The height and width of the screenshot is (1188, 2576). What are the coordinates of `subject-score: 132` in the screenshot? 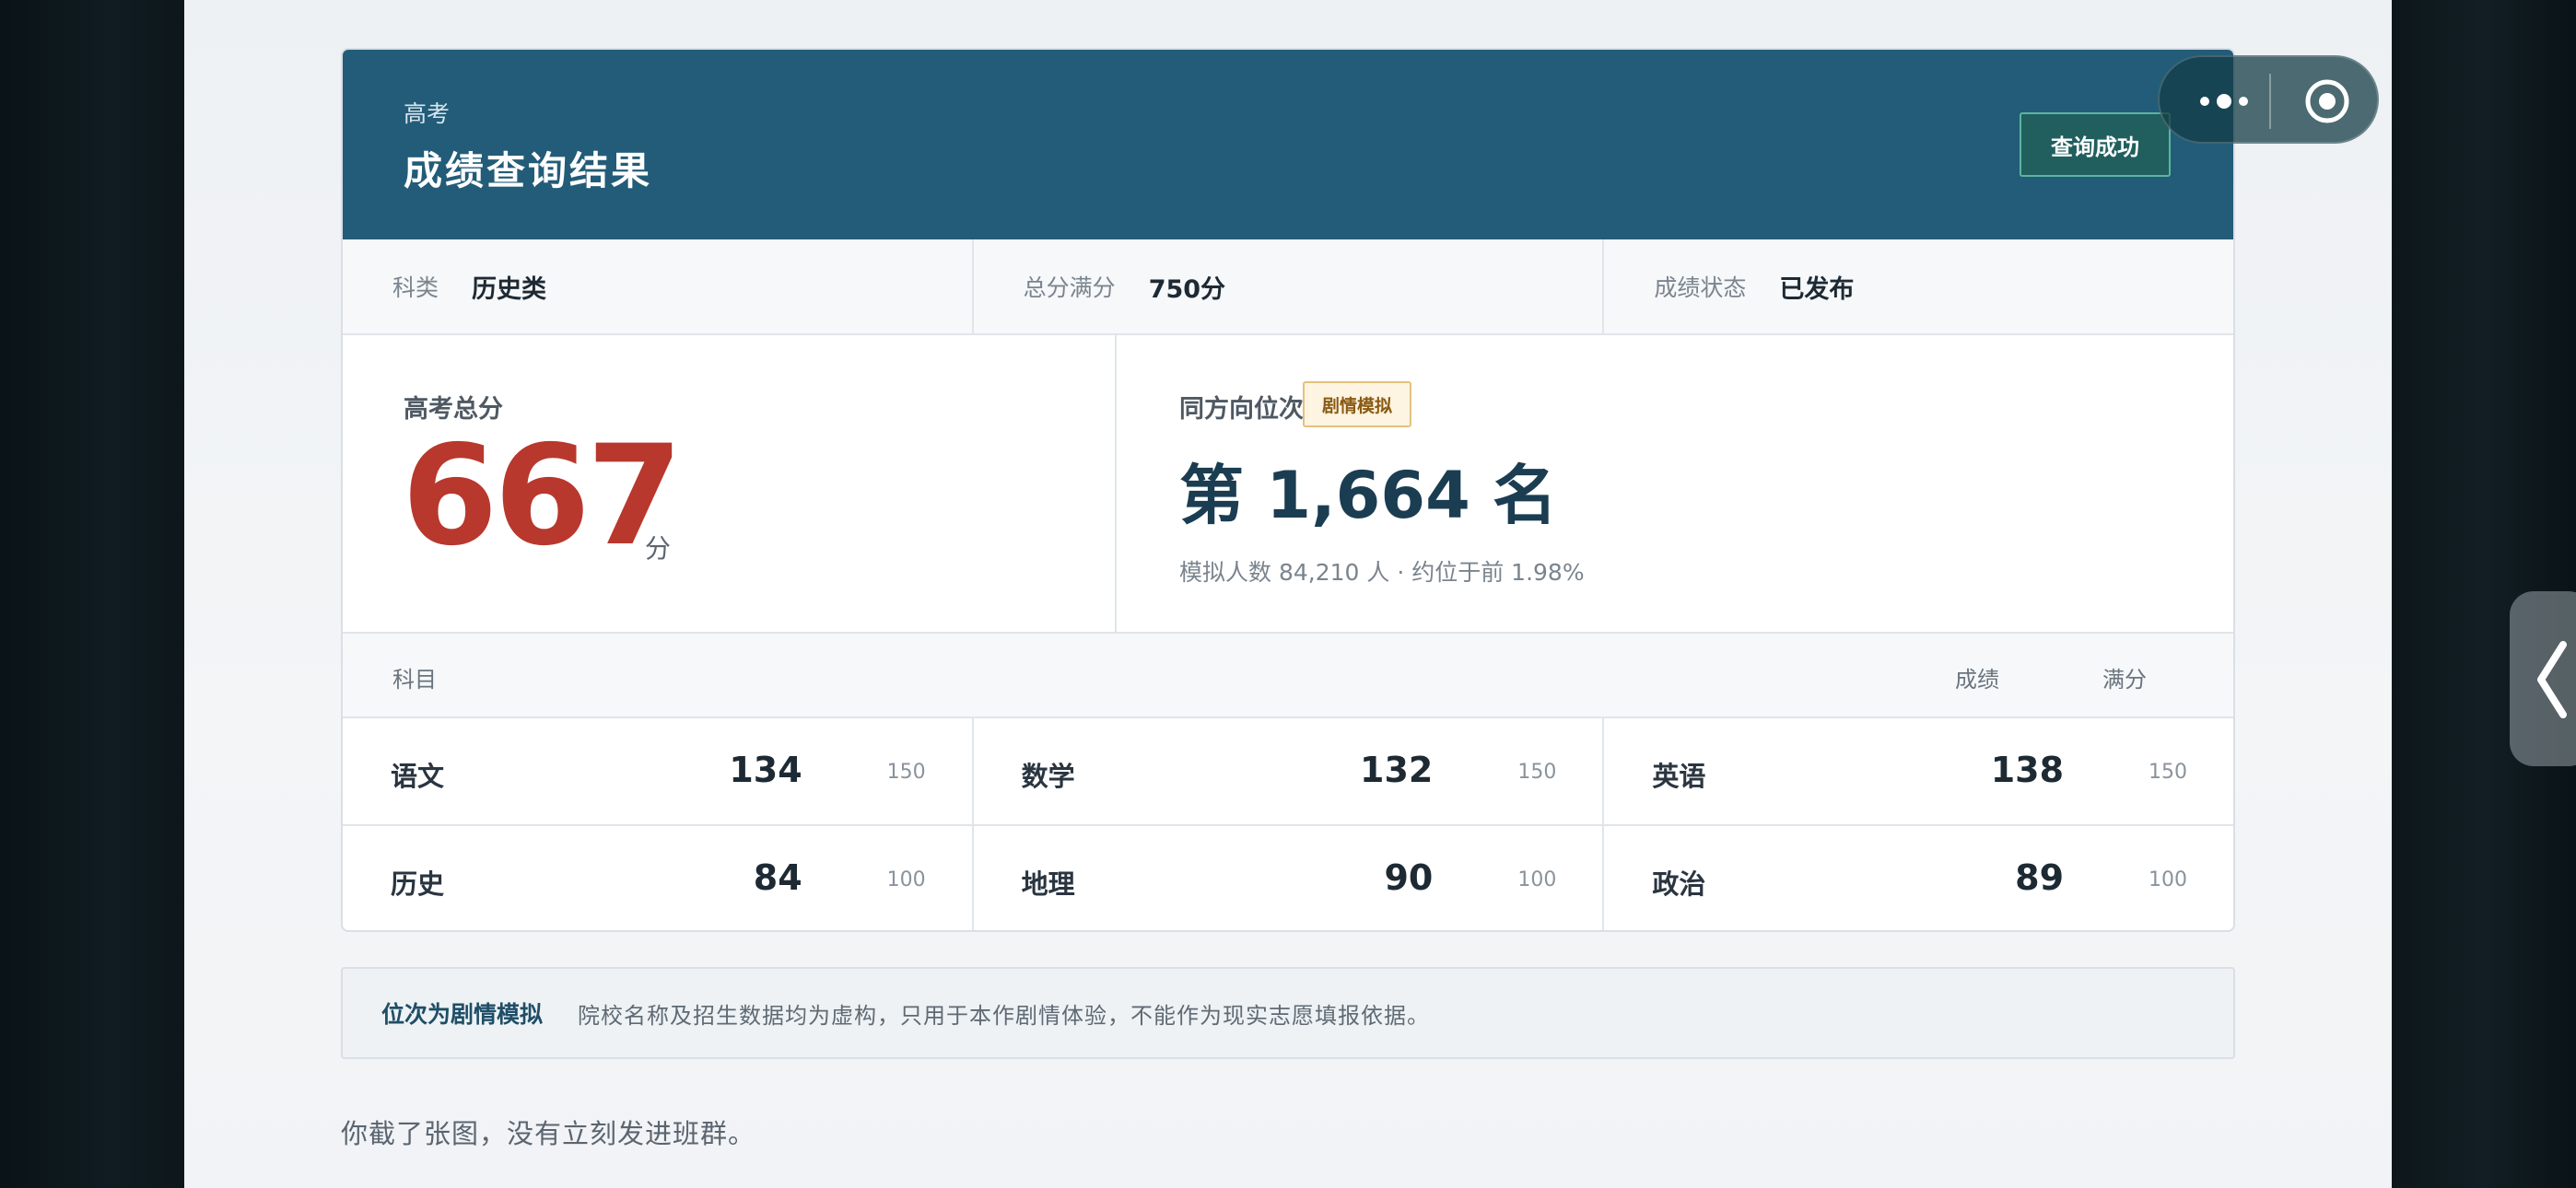 It's located at (1397, 770).